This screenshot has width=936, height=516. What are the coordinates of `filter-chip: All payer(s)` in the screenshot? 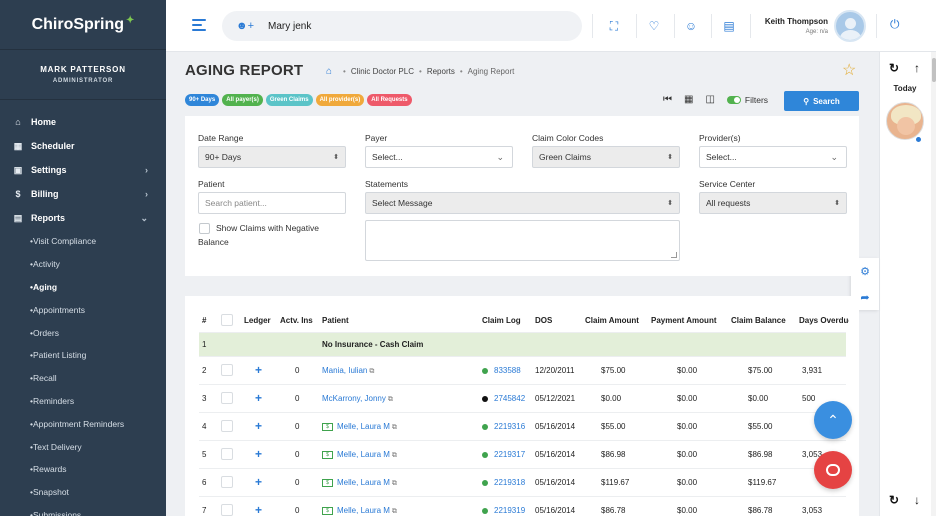 It's located at (242, 100).